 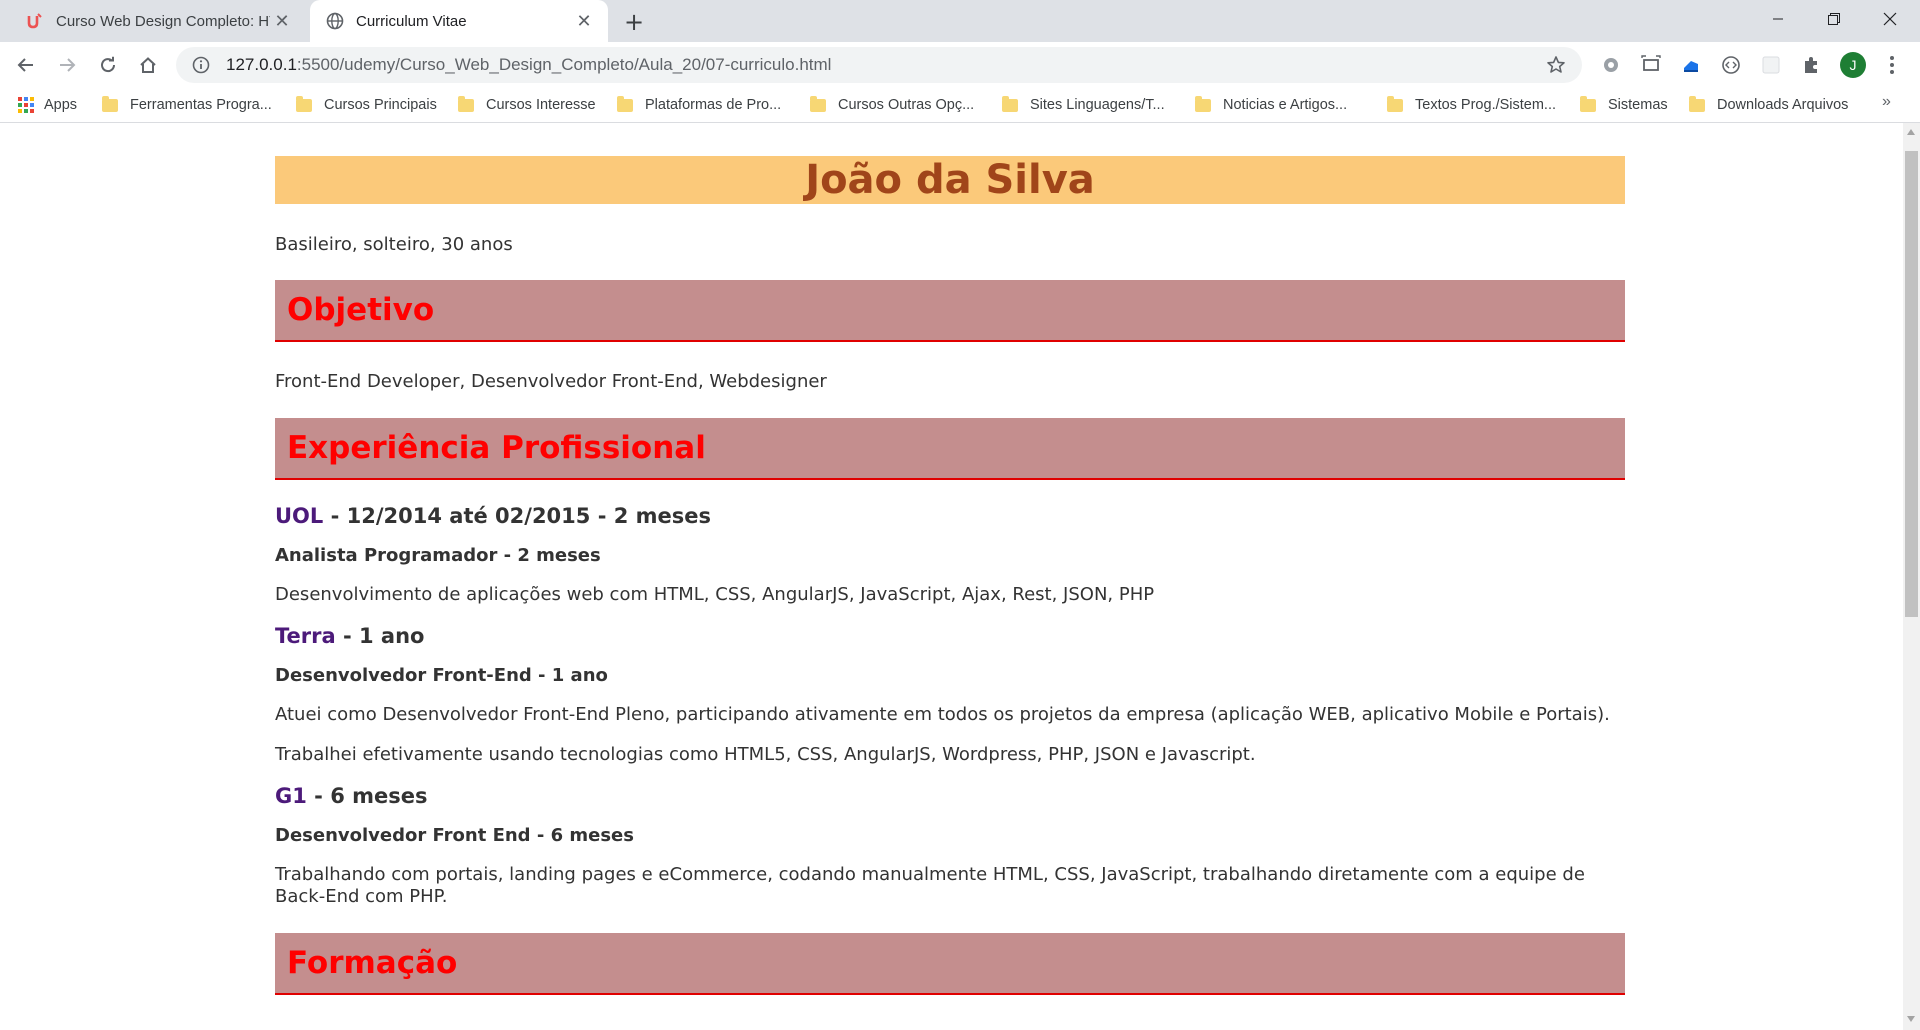 What do you see at coordinates (1911, 132) in the screenshot?
I see `scroll-up-arrow-icon` at bounding box center [1911, 132].